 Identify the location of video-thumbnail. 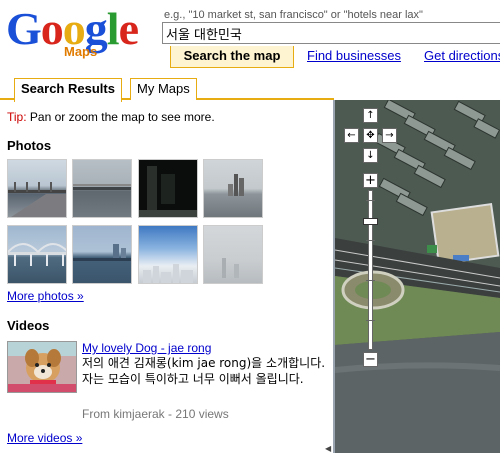
(42, 367).